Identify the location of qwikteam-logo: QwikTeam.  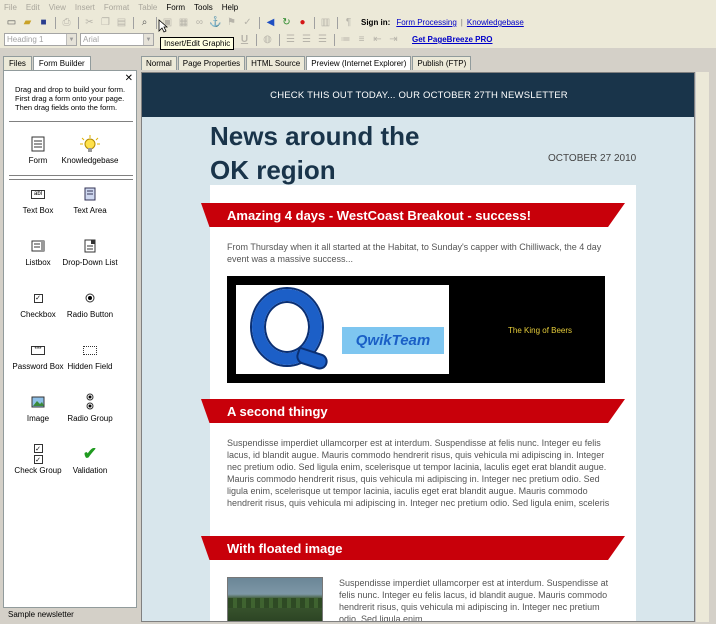
(342, 329).